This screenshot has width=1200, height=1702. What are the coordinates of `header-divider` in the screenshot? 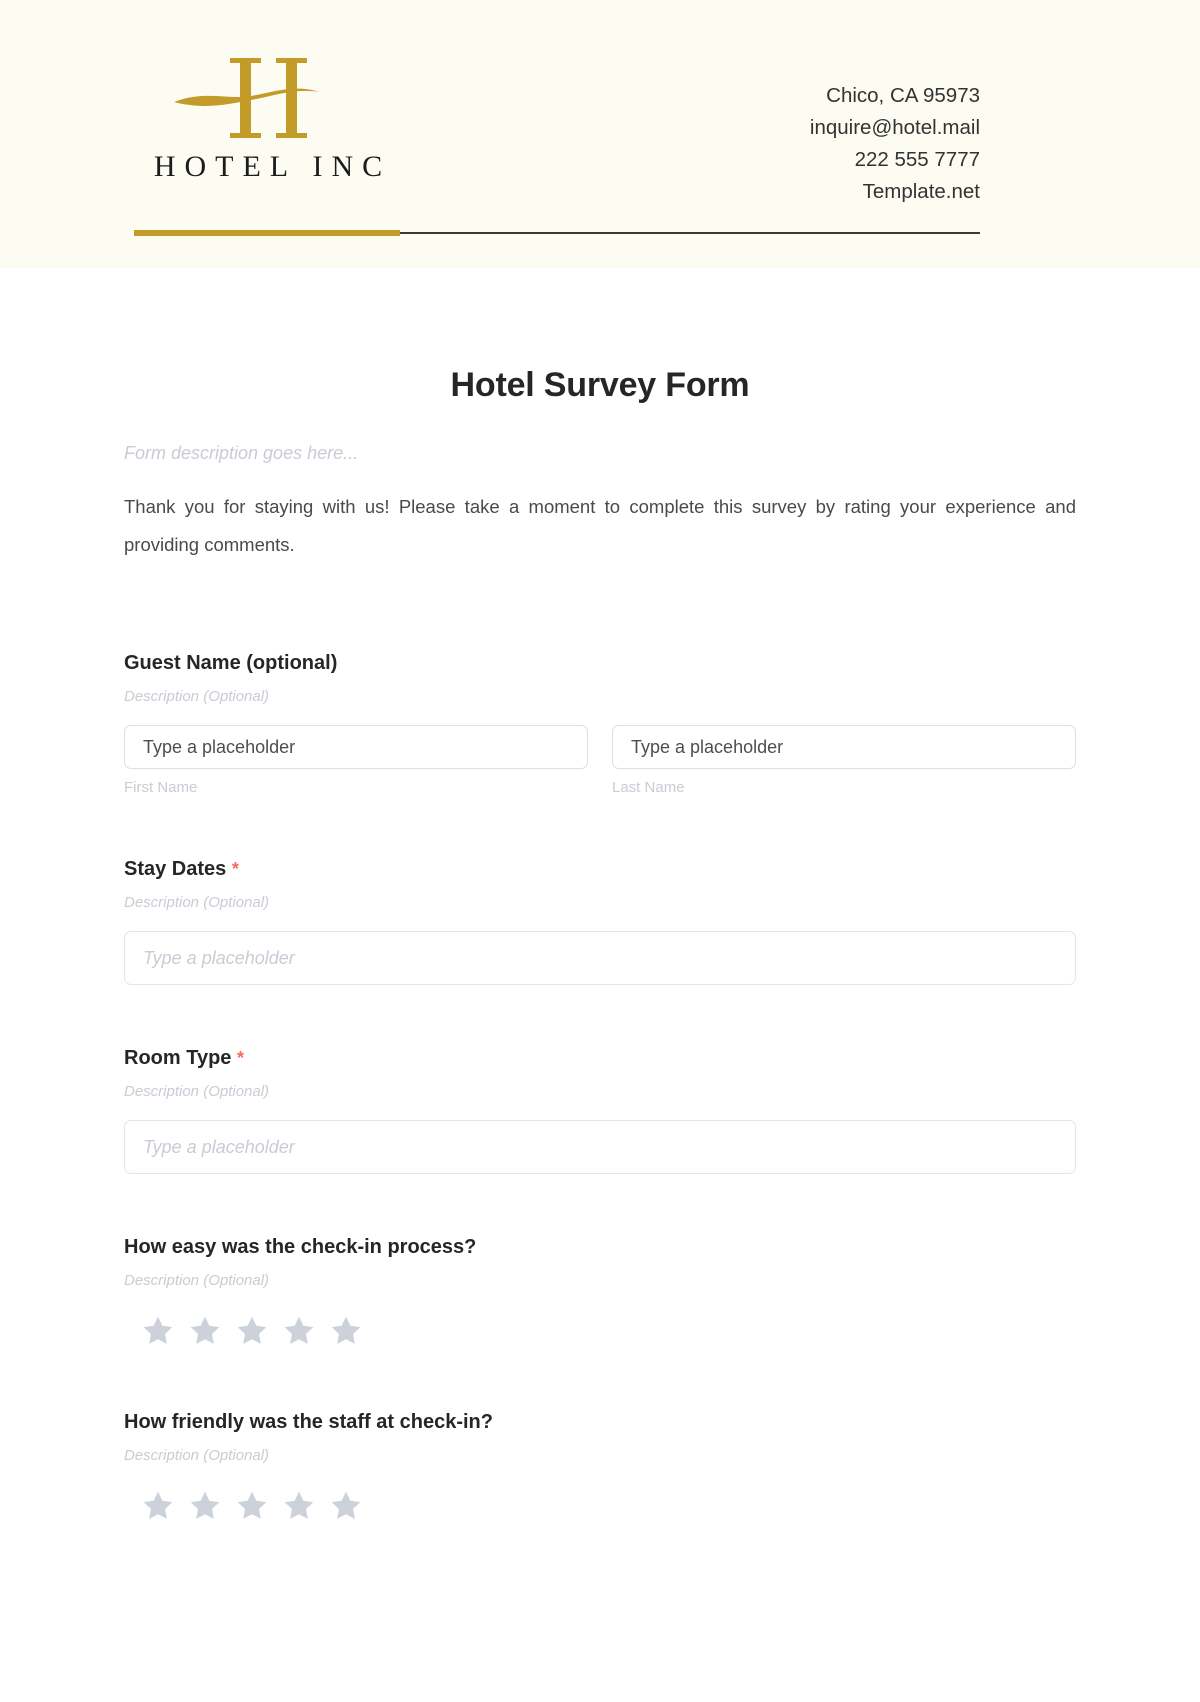 It's located at (557, 233).